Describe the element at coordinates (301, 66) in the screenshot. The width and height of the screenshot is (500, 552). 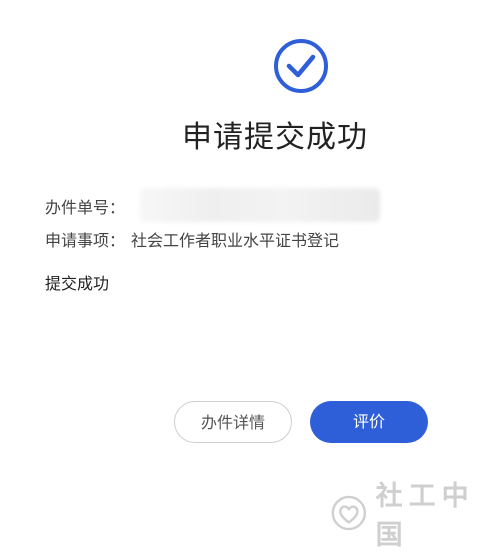
I see `check-circle-icon` at that location.